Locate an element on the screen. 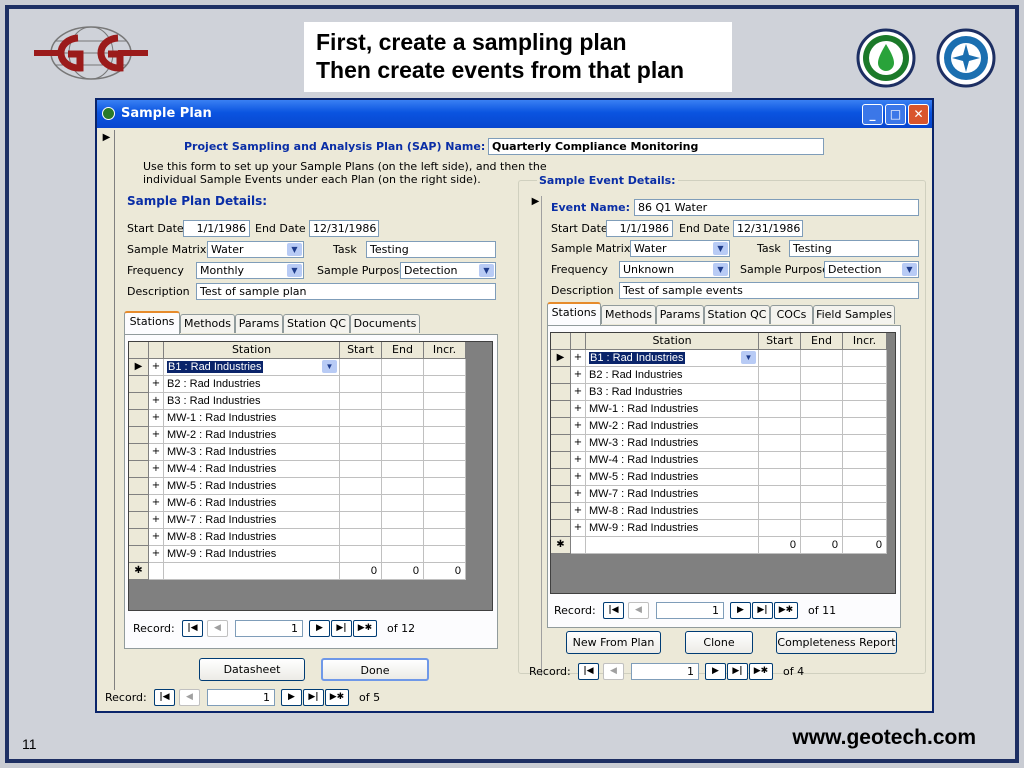 The width and height of the screenshot is (1024, 768). event-tab-field-samples: Field Samples is located at coordinates (854, 314).